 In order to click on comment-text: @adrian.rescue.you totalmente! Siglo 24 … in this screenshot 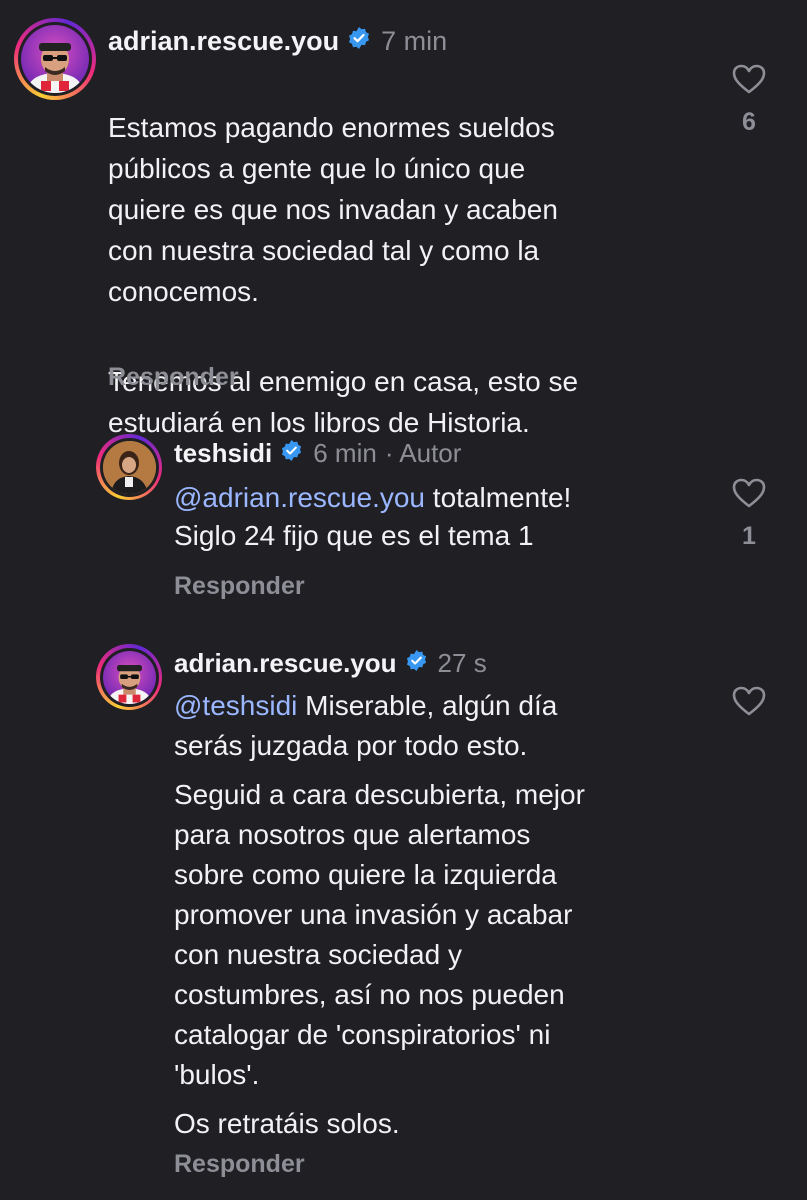, I will do `click(444, 517)`.